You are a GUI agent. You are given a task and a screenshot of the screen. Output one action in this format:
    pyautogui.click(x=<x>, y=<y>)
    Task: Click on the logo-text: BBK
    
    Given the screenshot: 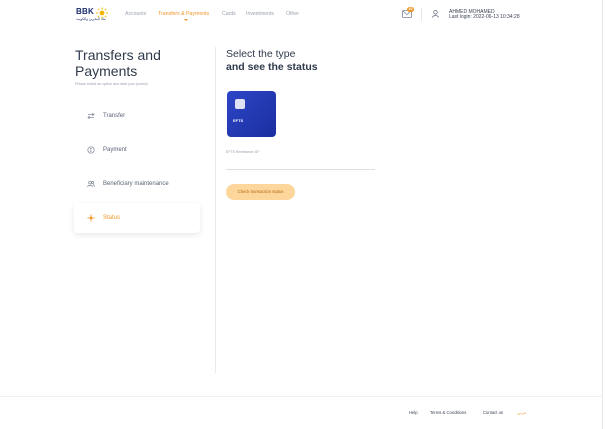 What is the action you would take?
    pyautogui.click(x=85, y=11)
    